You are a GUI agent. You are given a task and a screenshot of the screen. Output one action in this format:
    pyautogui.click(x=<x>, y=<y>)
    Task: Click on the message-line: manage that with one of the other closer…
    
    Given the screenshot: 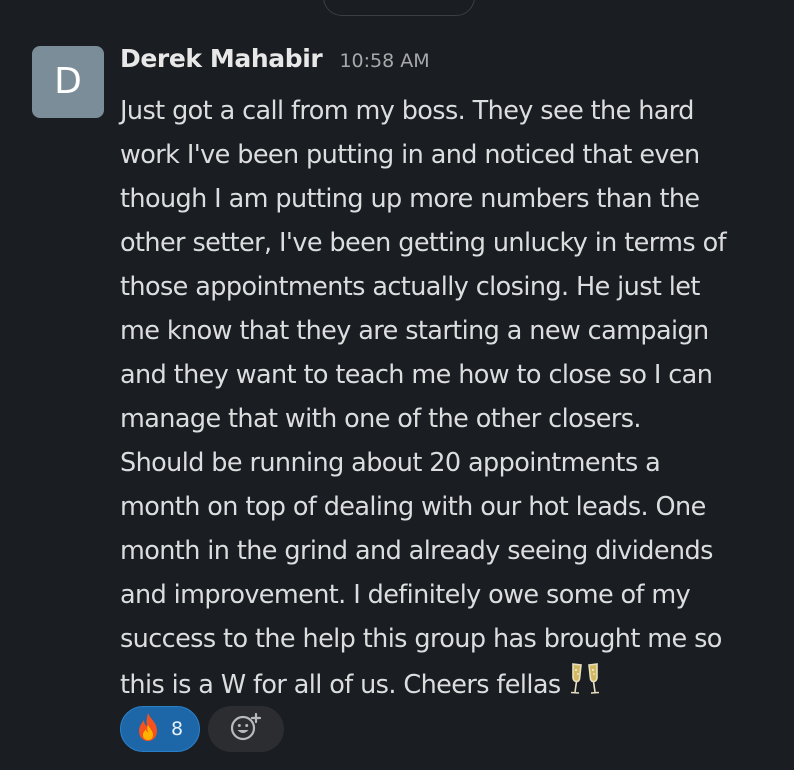 What is the action you would take?
    pyautogui.click(x=381, y=419)
    